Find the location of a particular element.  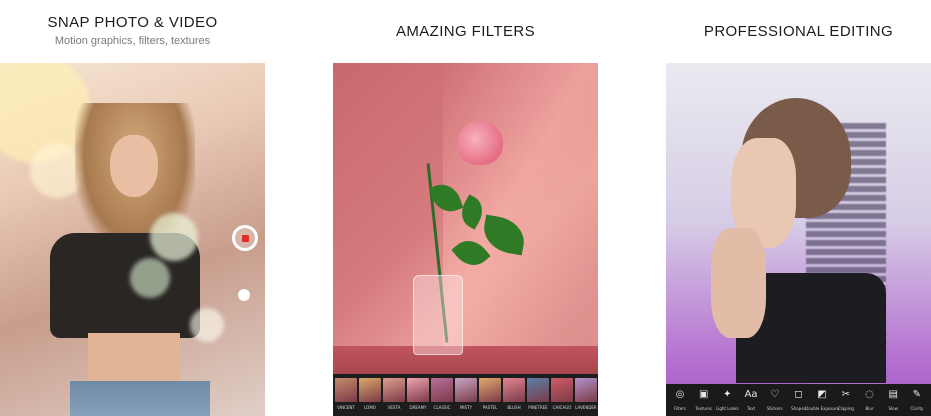

tool-label: Stickers is located at coordinates (774, 408).